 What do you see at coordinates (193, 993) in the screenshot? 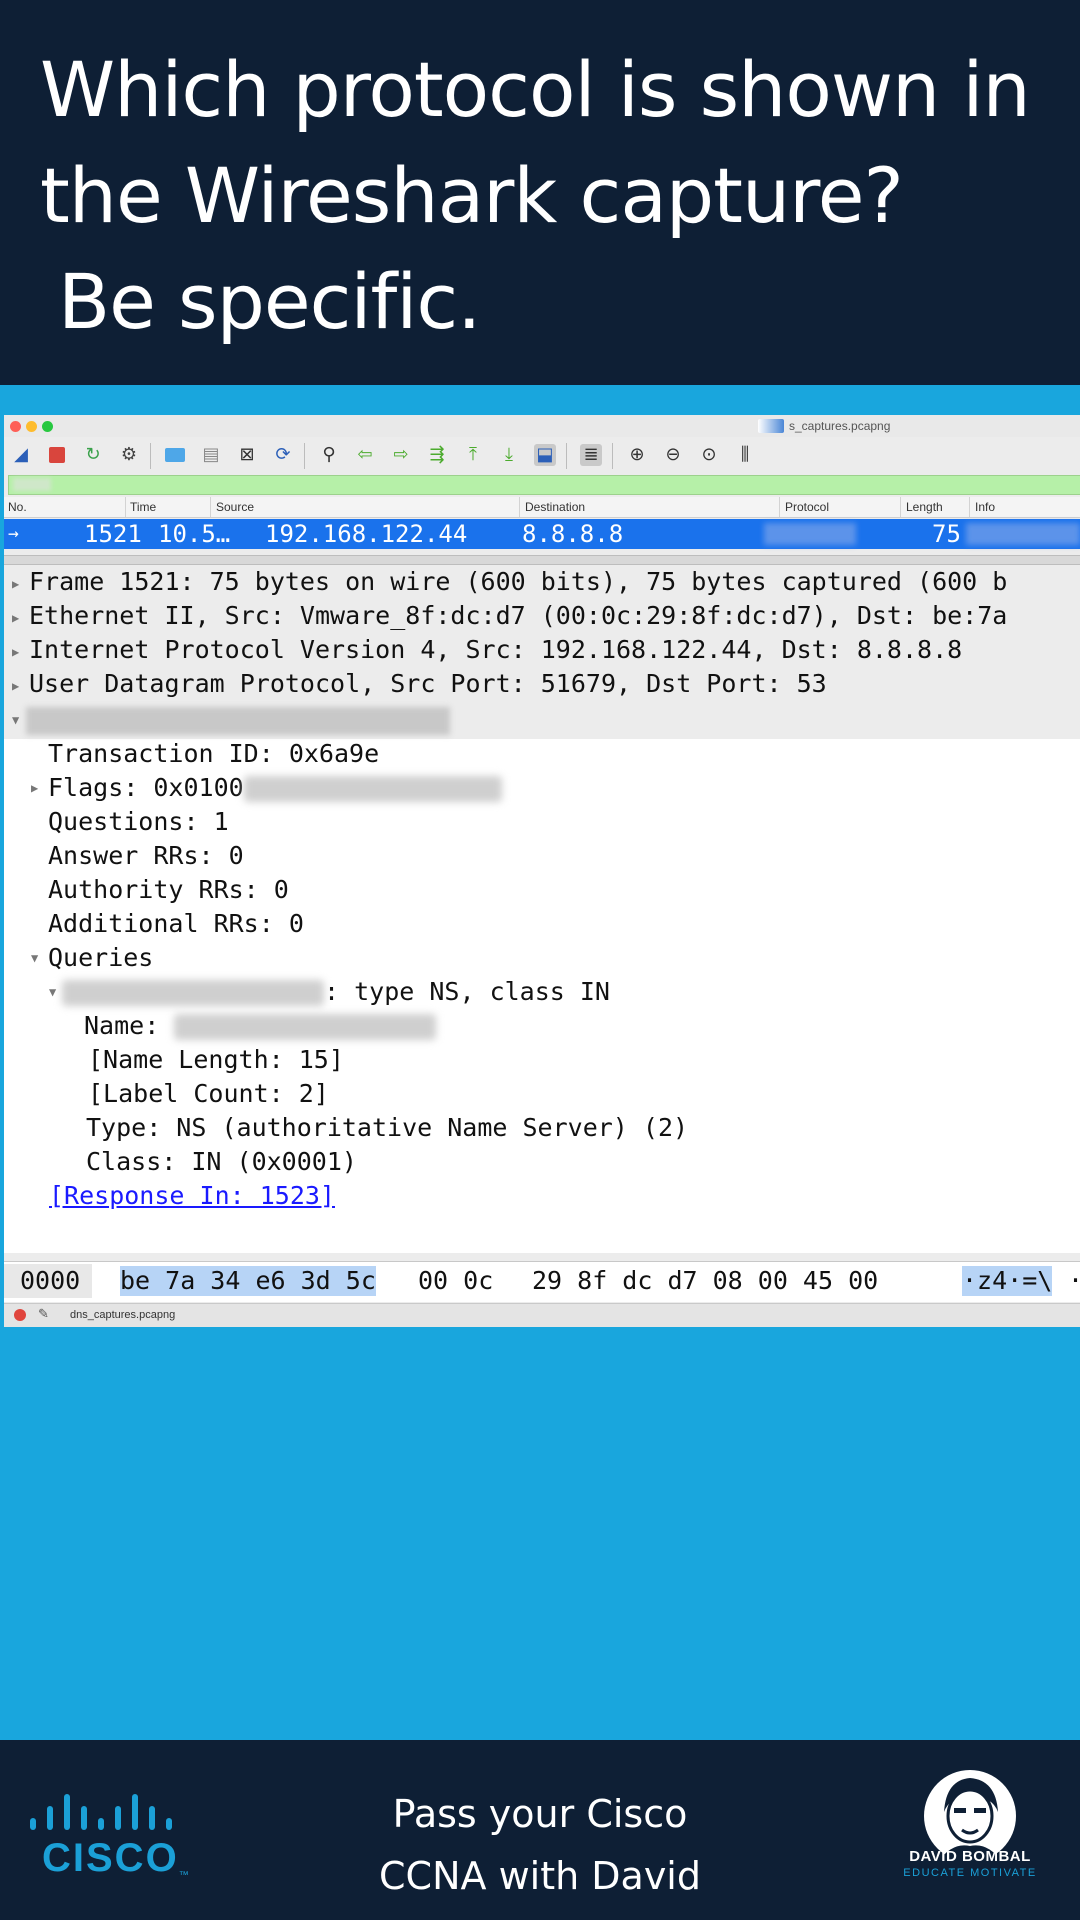
I see `query-name-redacted` at bounding box center [193, 993].